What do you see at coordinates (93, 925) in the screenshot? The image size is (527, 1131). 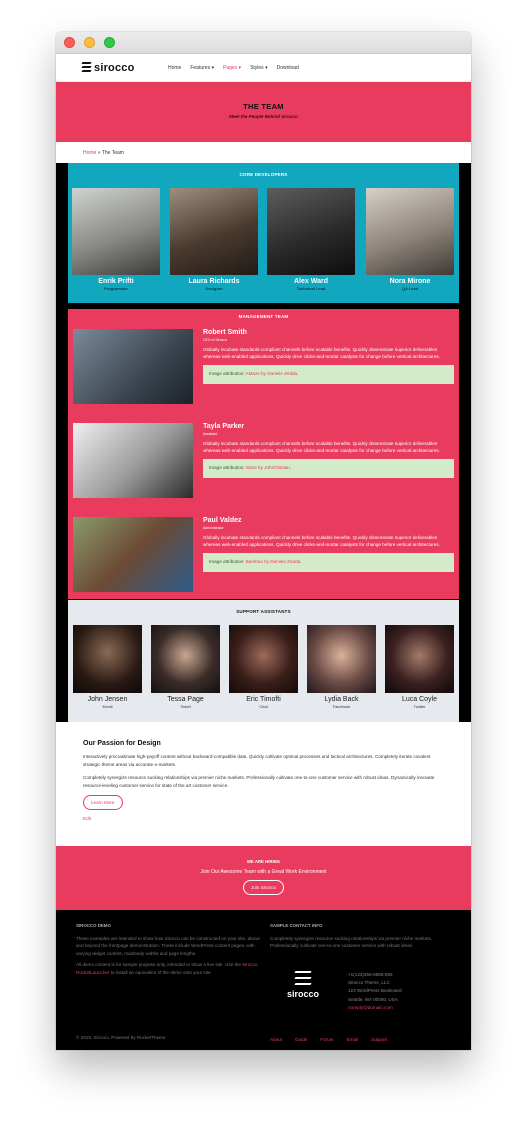 I see `footer-heading: SIROCCO DEMO` at bounding box center [93, 925].